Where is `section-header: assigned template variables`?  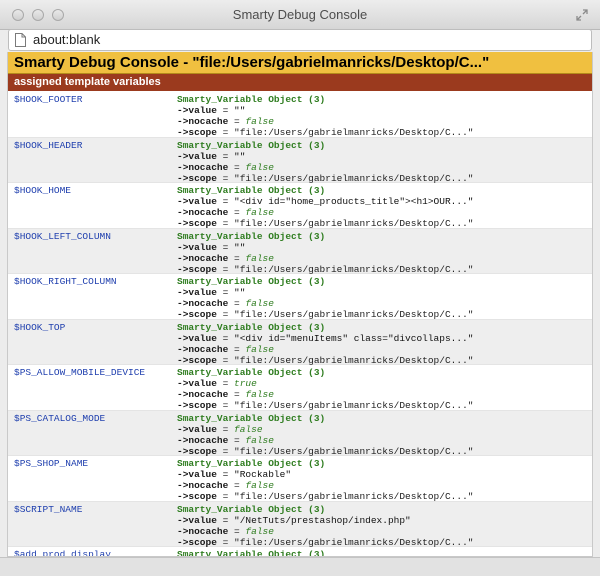
section-header: assigned template variables is located at coordinates (300, 82).